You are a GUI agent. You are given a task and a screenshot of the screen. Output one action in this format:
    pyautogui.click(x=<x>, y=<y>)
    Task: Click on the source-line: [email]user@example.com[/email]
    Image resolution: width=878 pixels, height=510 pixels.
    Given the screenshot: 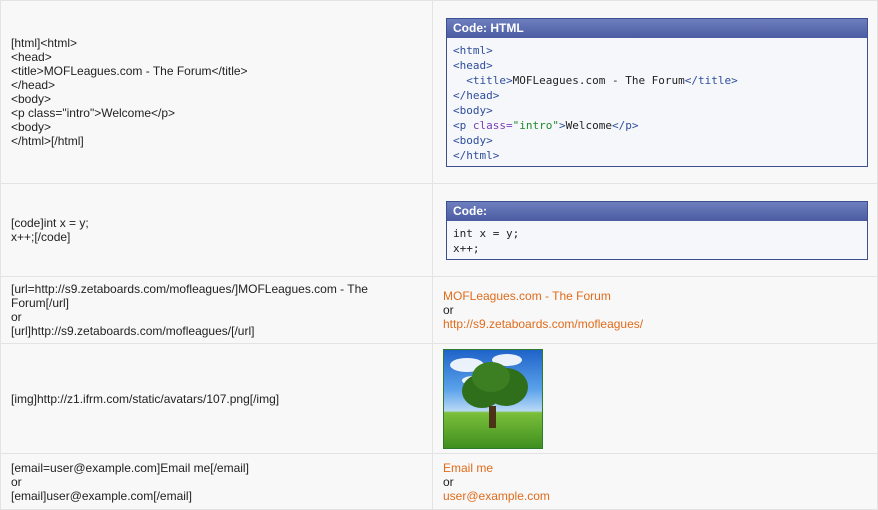 What is the action you would take?
    pyautogui.click(x=101, y=495)
    